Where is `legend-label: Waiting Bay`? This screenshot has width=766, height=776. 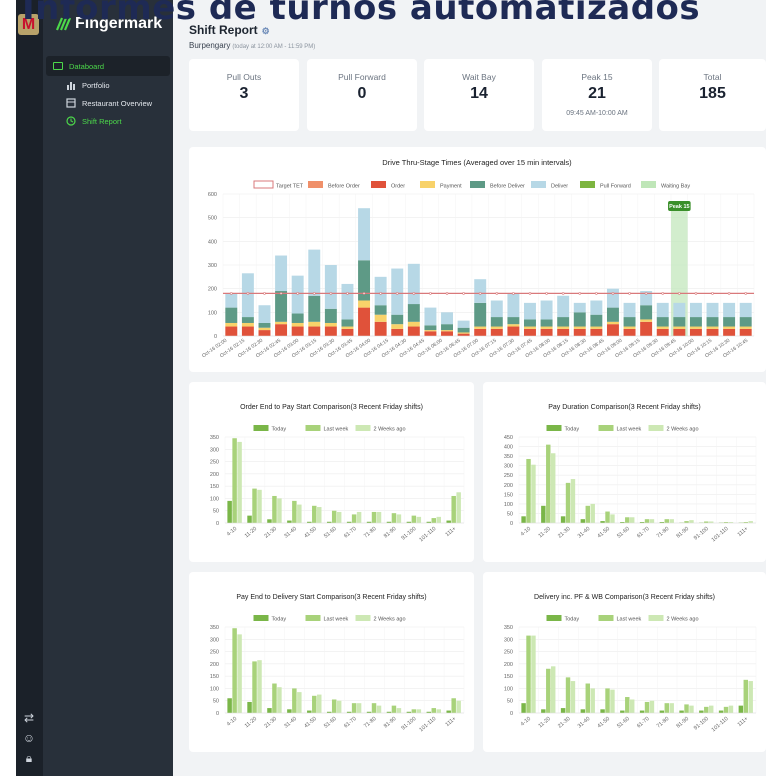
legend-label: Waiting Bay is located at coordinates (675, 187).